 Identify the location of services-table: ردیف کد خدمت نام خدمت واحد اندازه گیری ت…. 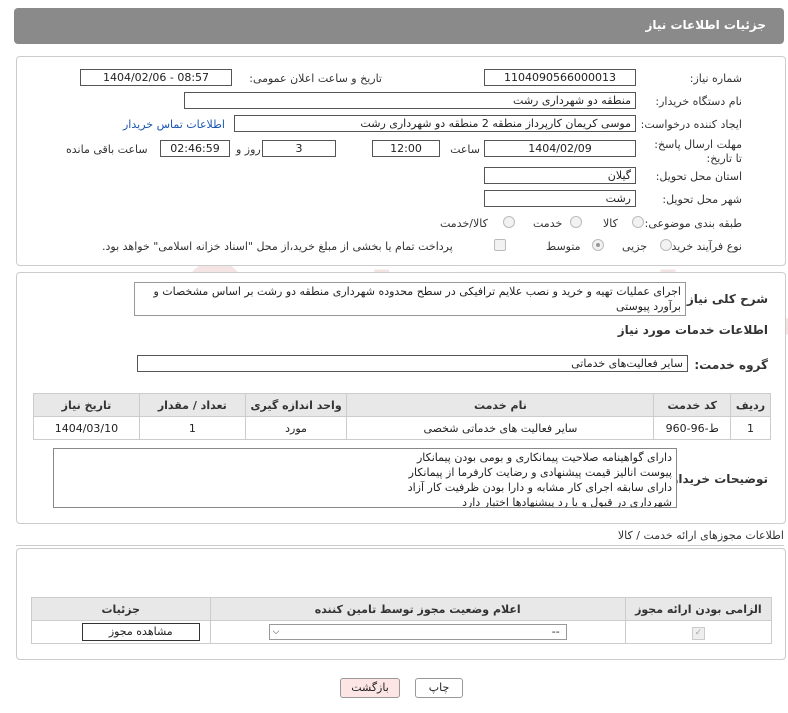
(402, 416).